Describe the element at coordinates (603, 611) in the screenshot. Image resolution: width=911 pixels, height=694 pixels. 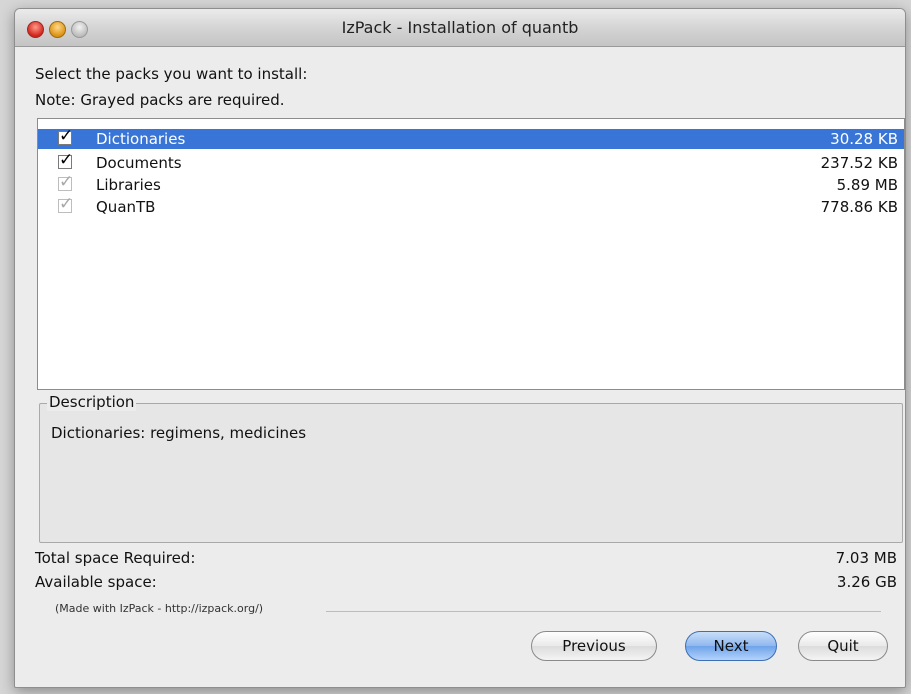
I see `footer-divider` at that location.